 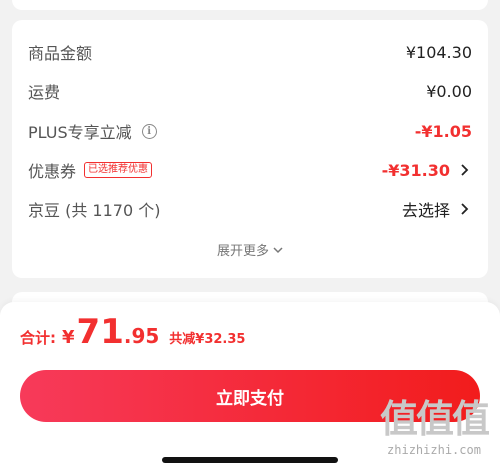 What do you see at coordinates (242, 251) in the screenshot?
I see `expand-more-label: 展开更多` at bounding box center [242, 251].